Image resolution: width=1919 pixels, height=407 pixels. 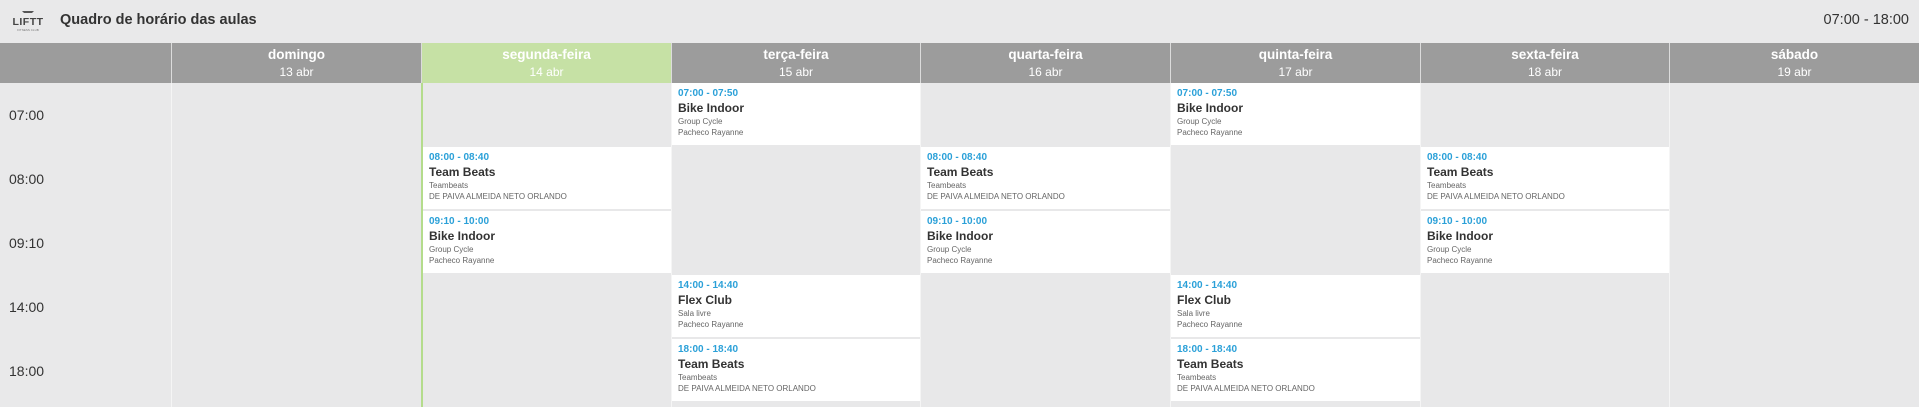 What do you see at coordinates (296, 63) in the screenshot?
I see `day-header-domingo: domingo 13 abr` at bounding box center [296, 63].